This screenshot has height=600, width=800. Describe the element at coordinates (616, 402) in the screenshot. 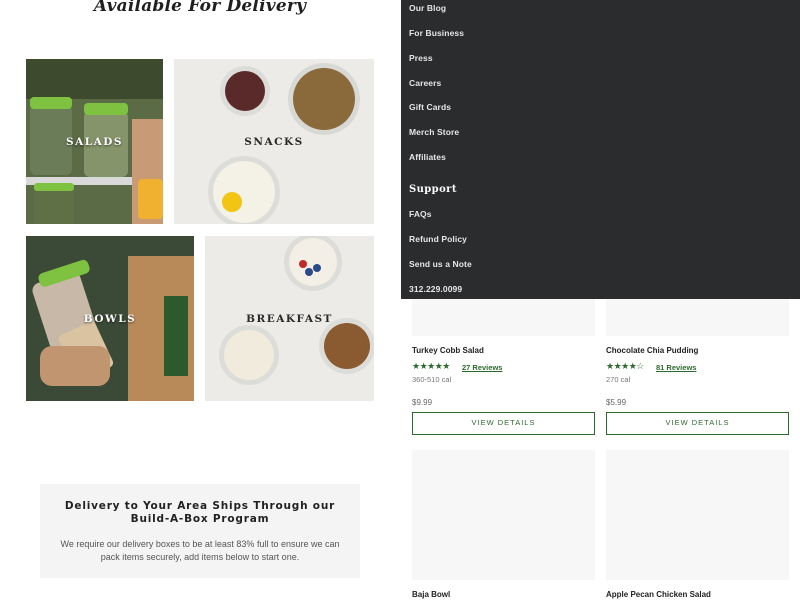

I see `product-price: $5.99` at that location.